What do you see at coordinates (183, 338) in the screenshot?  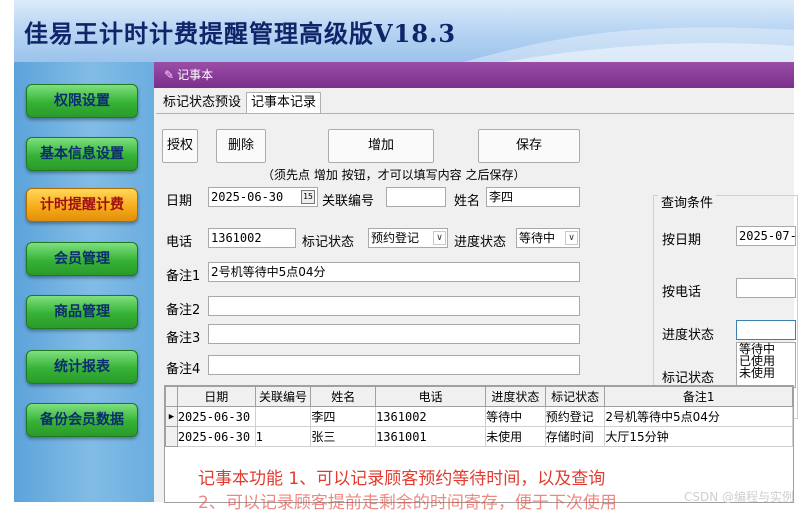 I see `note3-label: 备注3` at bounding box center [183, 338].